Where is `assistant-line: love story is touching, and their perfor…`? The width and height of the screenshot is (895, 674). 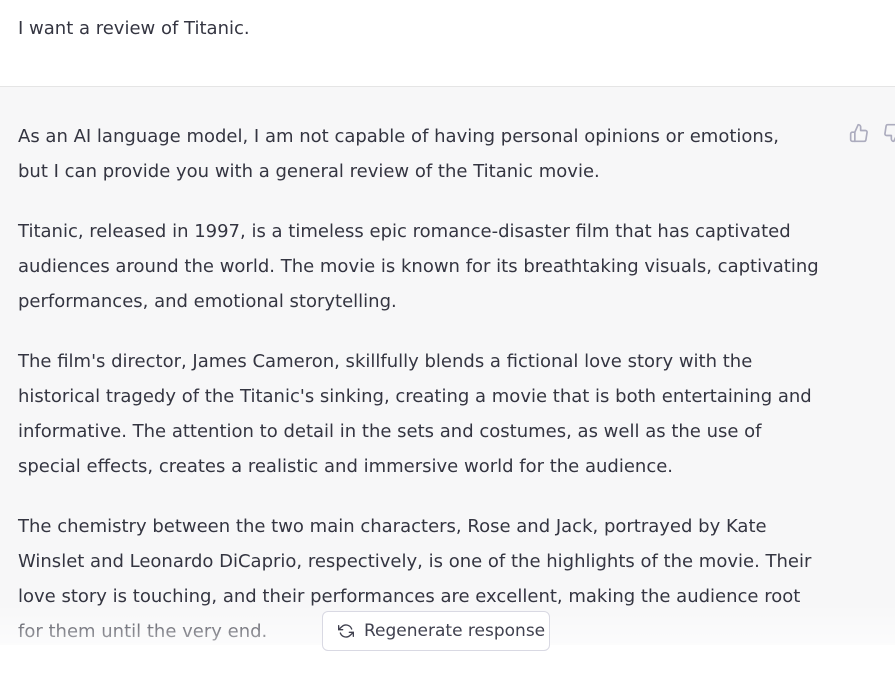
assistant-line: love story is touching, and their perfor… is located at coordinates (409, 596).